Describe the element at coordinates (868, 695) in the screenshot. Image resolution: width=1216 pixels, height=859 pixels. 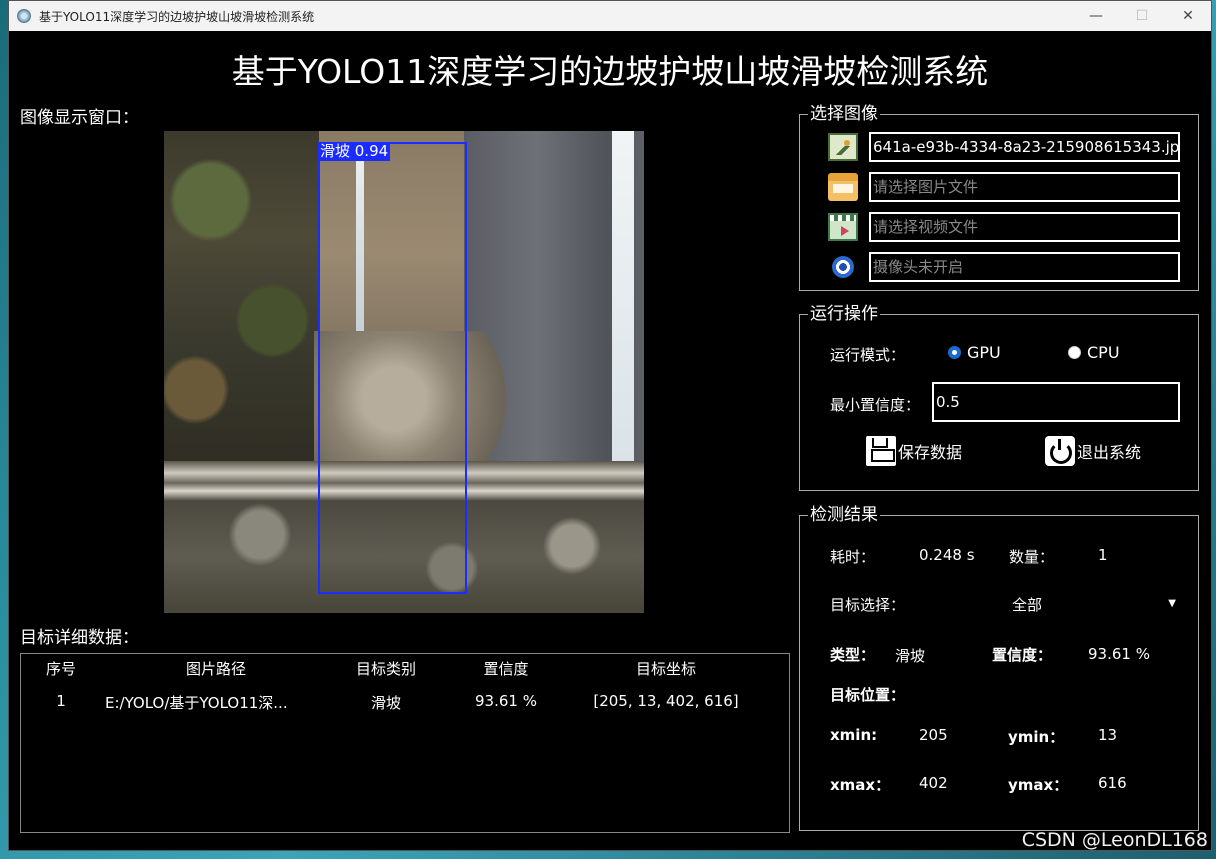
I see `target-position-label: 目标位置：` at that location.